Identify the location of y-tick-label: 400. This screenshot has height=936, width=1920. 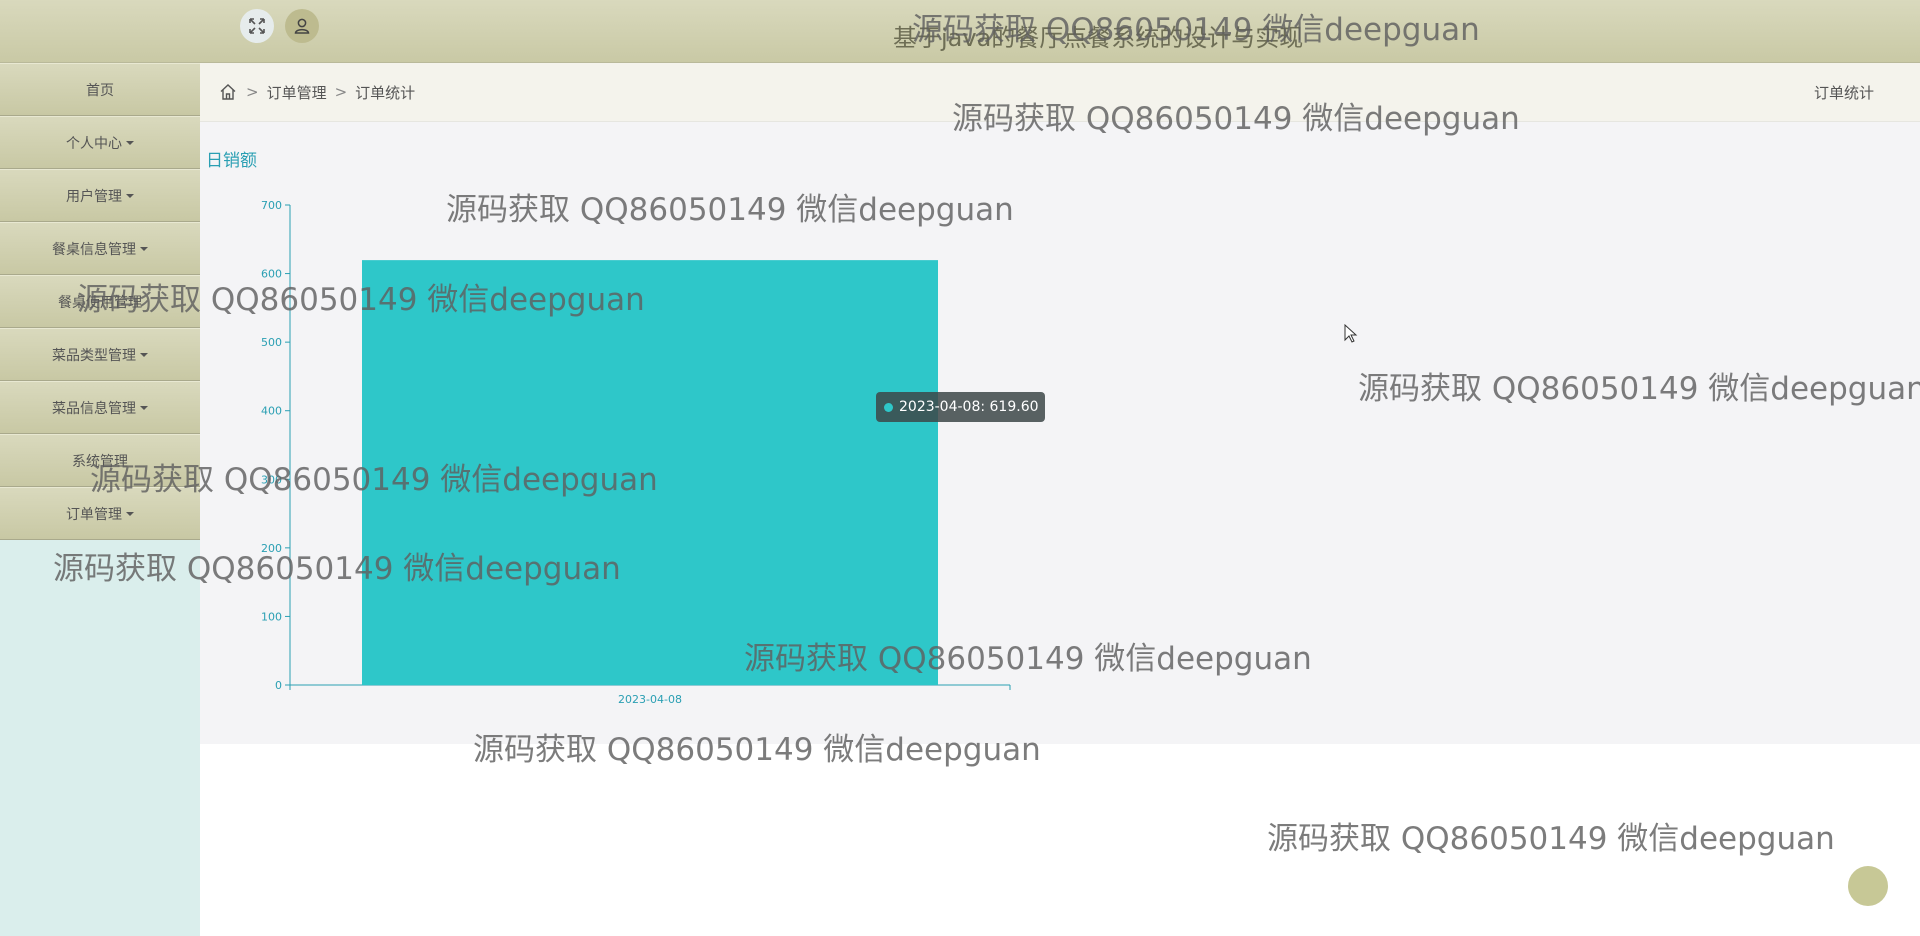
(271, 411).